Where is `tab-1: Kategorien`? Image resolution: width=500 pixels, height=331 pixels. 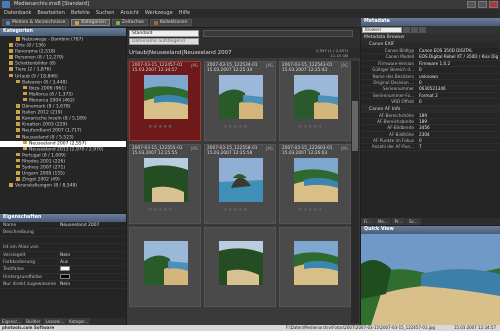 tab-1: Kategorien is located at coordinates (90, 22).